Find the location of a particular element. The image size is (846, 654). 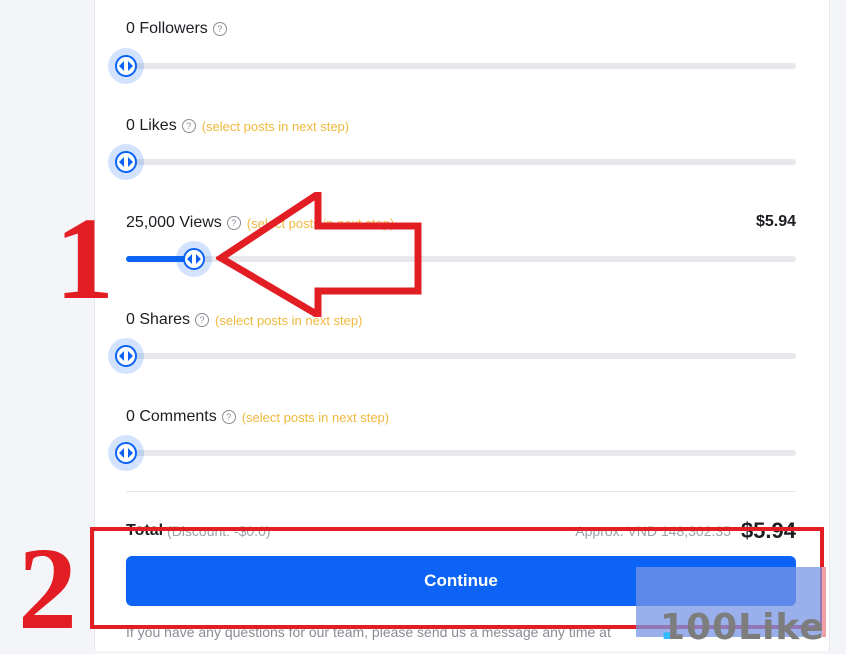

views-label: 25,000 Views is located at coordinates (174, 222).